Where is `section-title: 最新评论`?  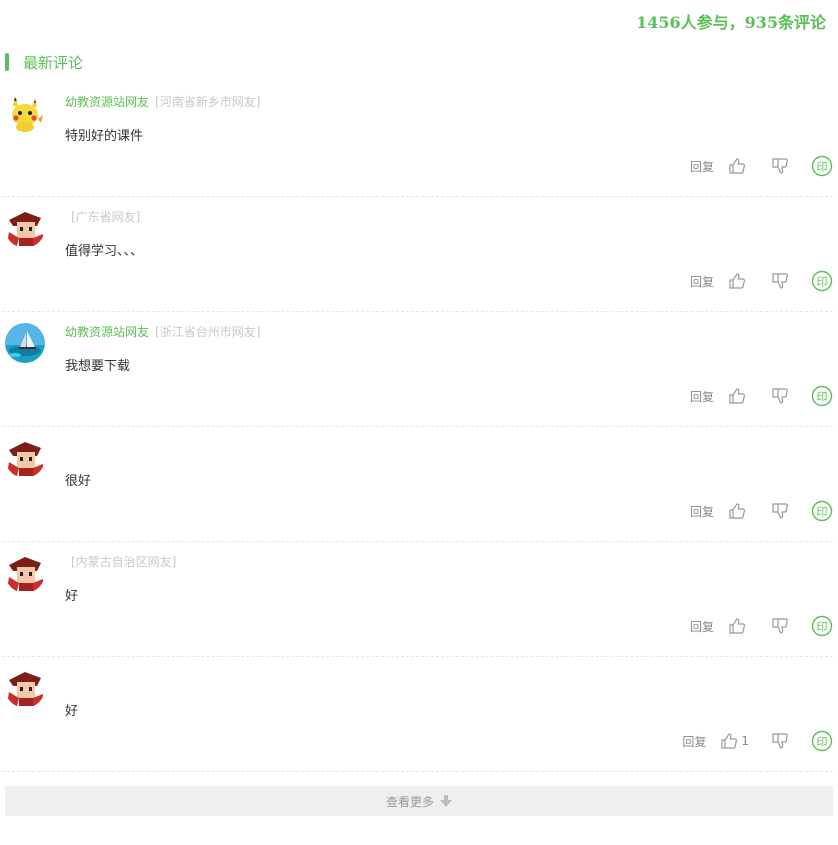
section-title: 最新评论 is located at coordinates (44, 62).